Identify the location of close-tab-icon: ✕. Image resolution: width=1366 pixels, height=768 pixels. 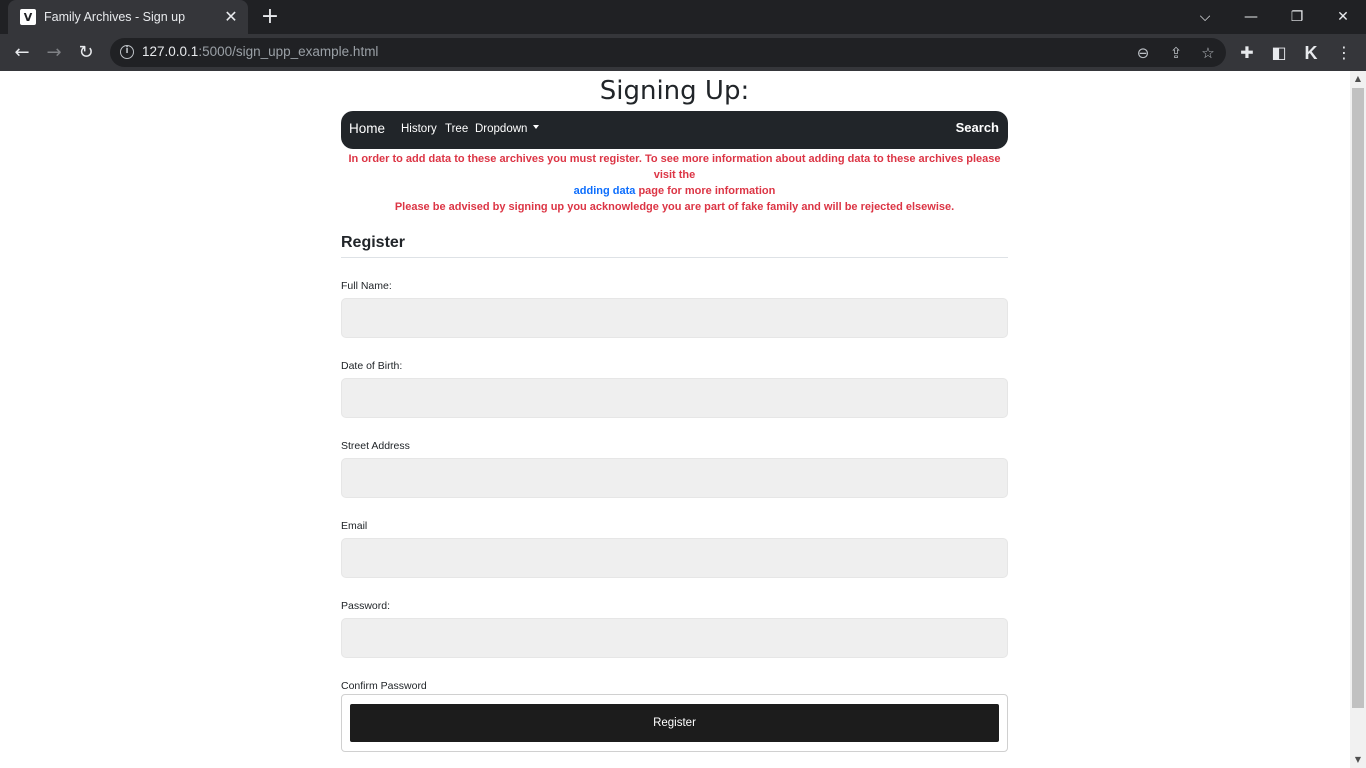
(231, 17).